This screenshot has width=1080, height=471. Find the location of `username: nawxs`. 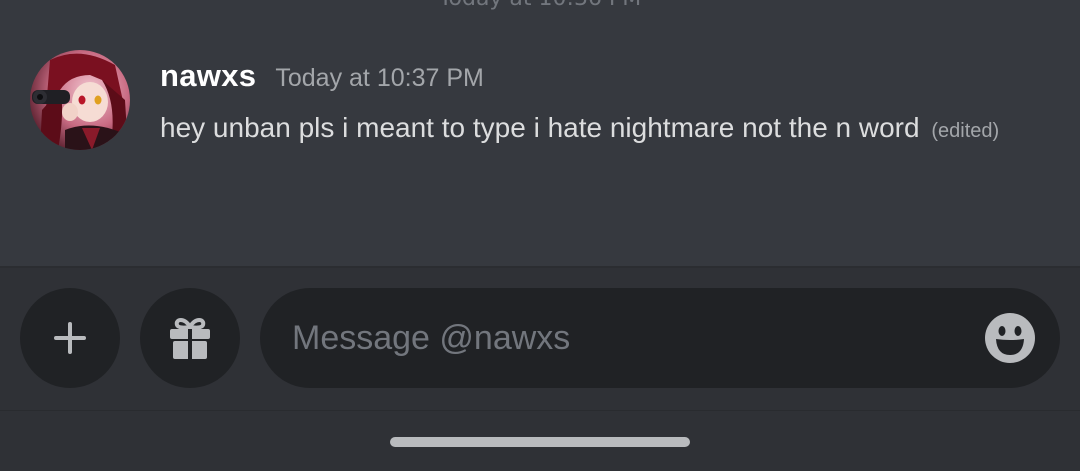

username: nawxs is located at coordinates (208, 75).